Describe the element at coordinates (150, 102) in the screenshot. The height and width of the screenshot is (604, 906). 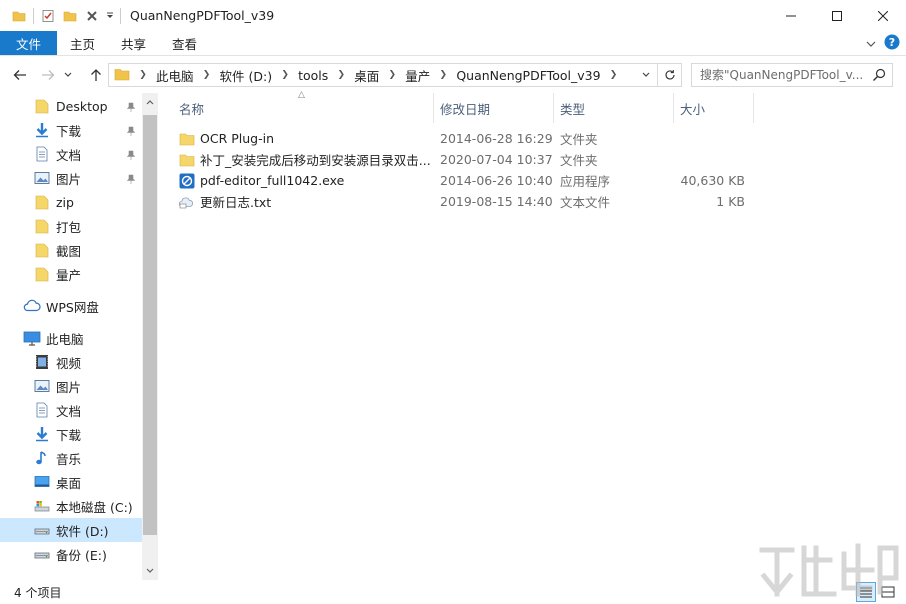
I see `scroll-up-arrow-icon` at that location.